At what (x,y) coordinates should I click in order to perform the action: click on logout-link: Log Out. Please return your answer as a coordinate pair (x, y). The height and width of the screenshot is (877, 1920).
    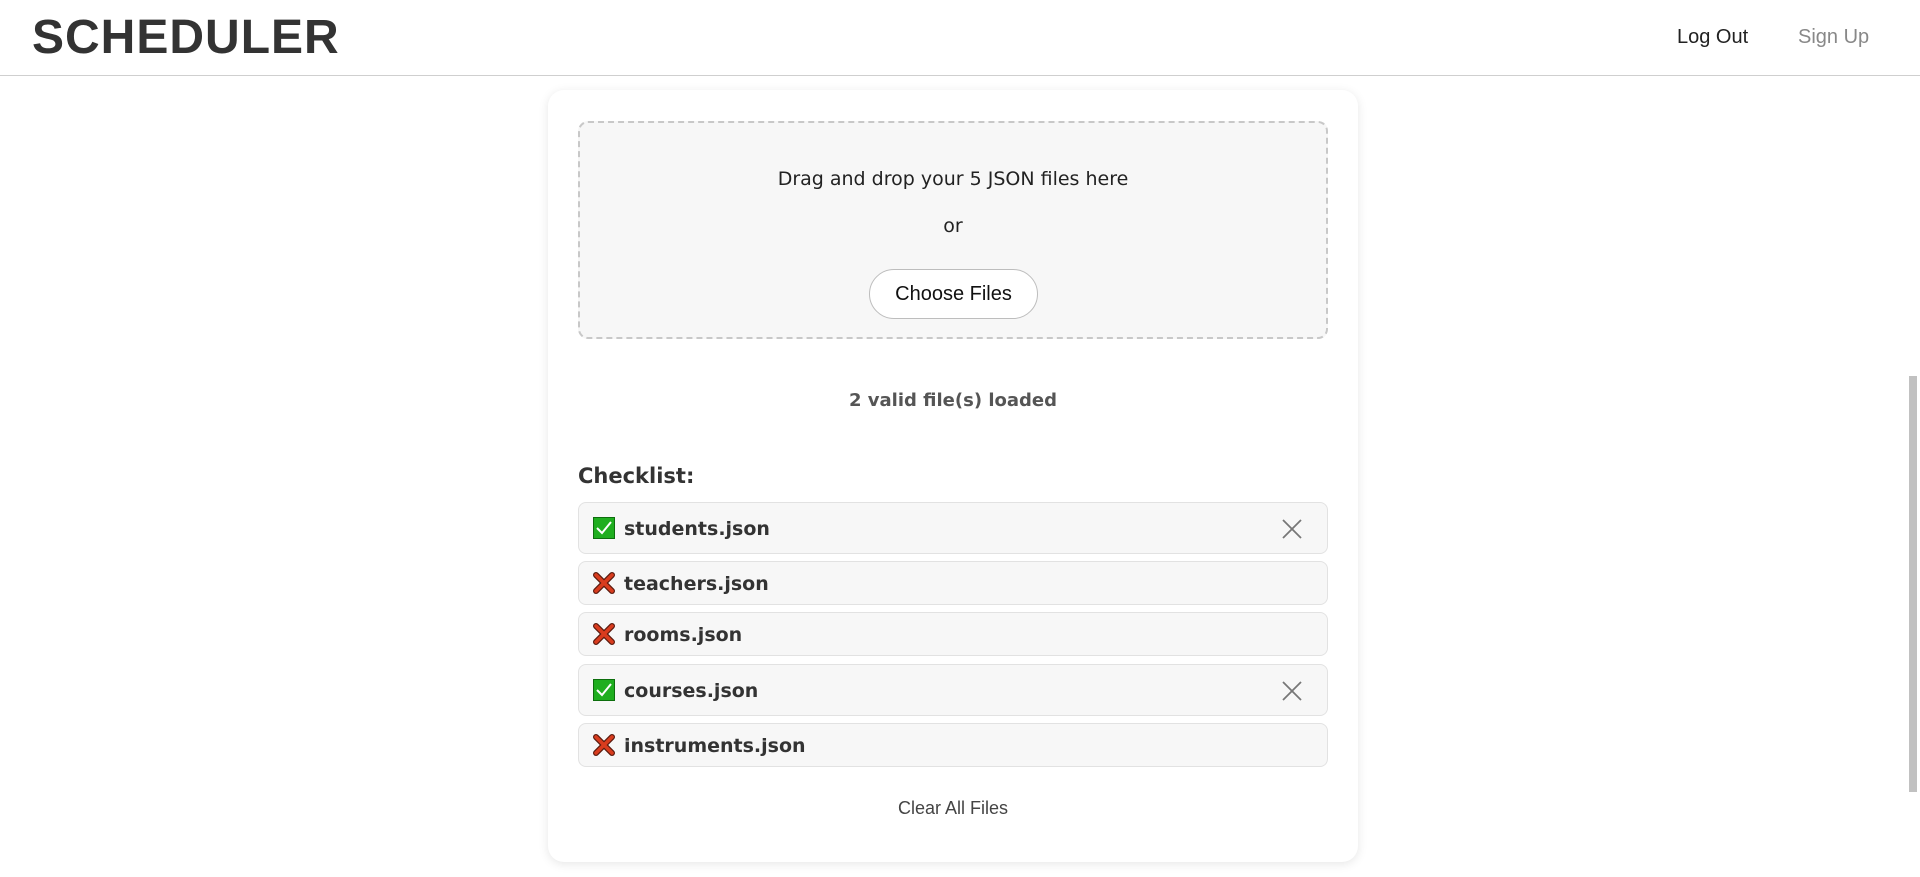
    Looking at the image, I should click on (1712, 37).